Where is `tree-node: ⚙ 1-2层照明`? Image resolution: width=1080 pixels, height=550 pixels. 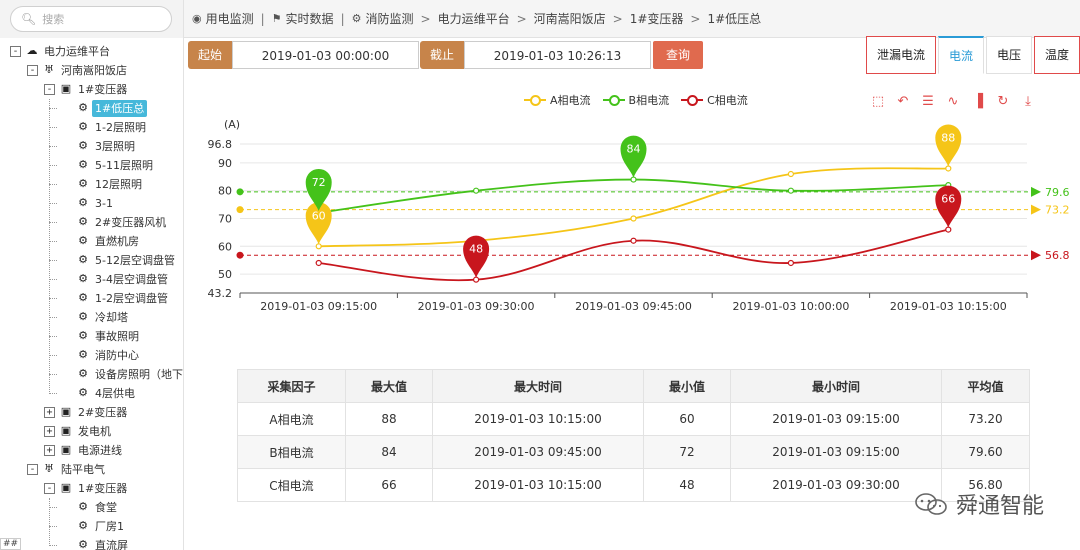 tree-node: ⚙ 1-2层照明 is located at coordinates (91, 127).